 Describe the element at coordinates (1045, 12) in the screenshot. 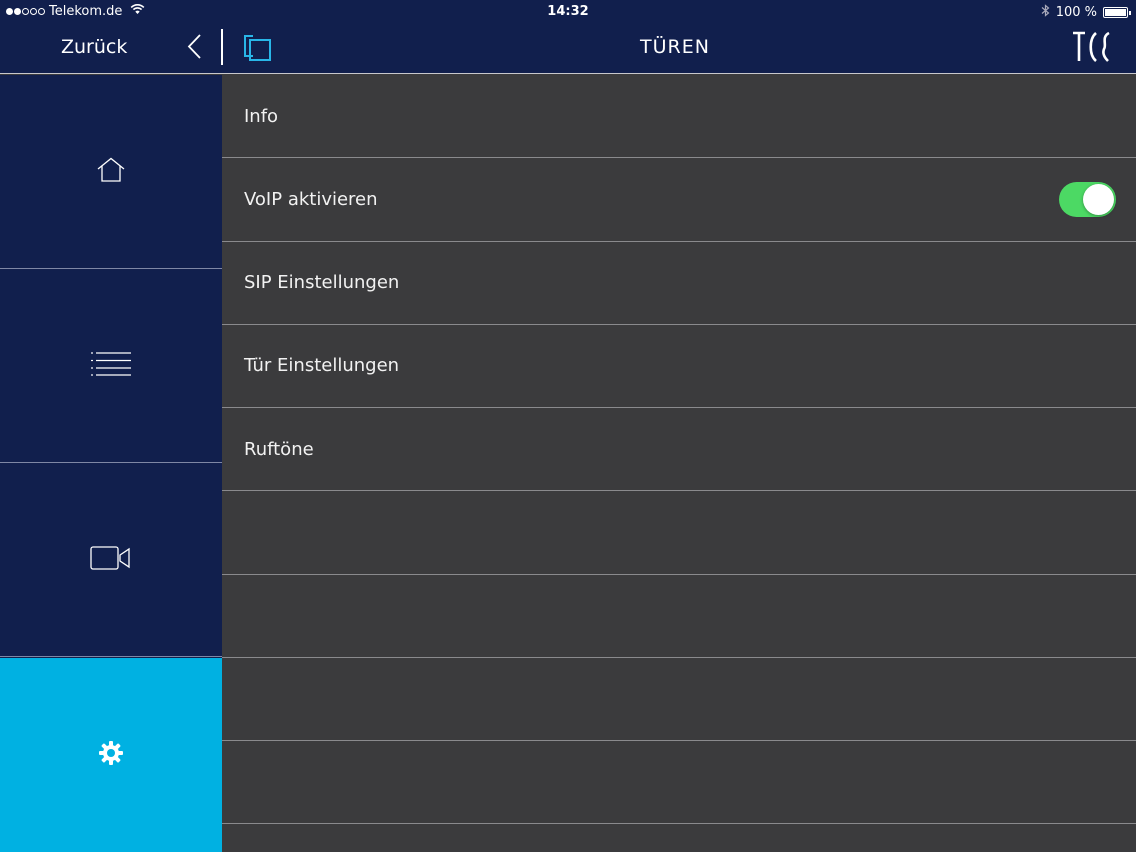

I see `bluetooth-icon` at that location.